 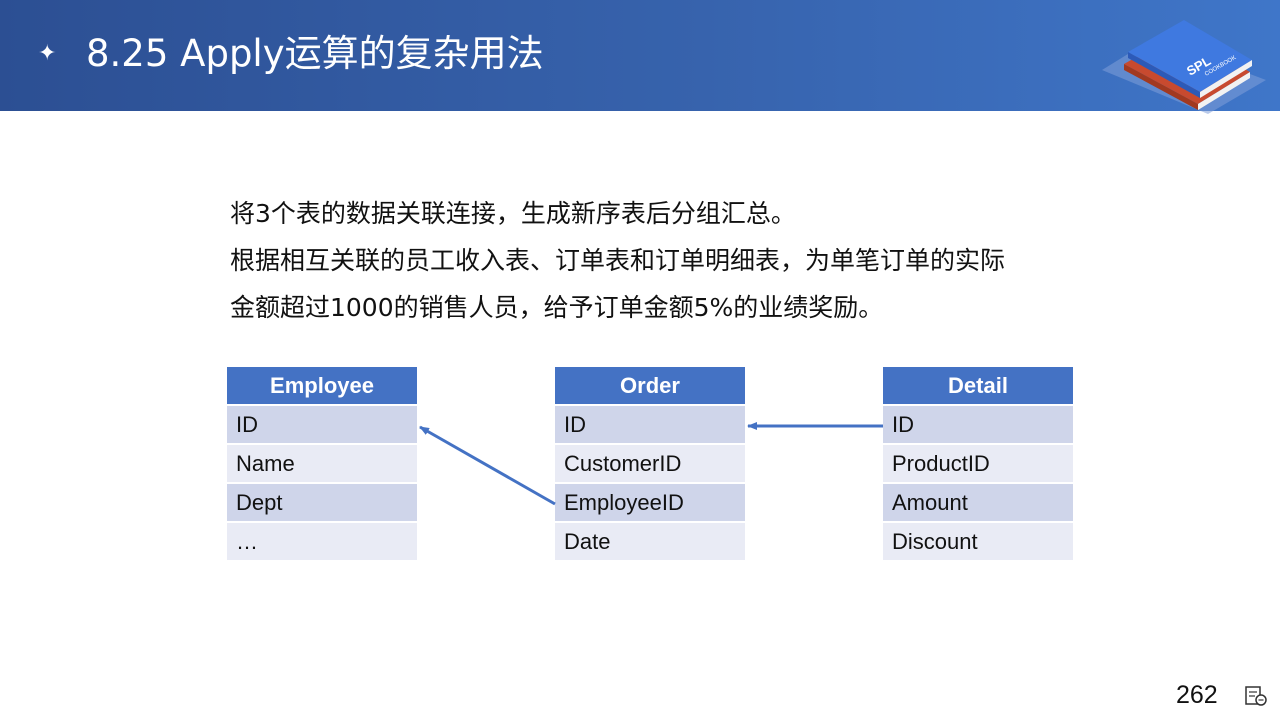 I want to click on relation-arrow-employeeid, so click(x=487, y=465).